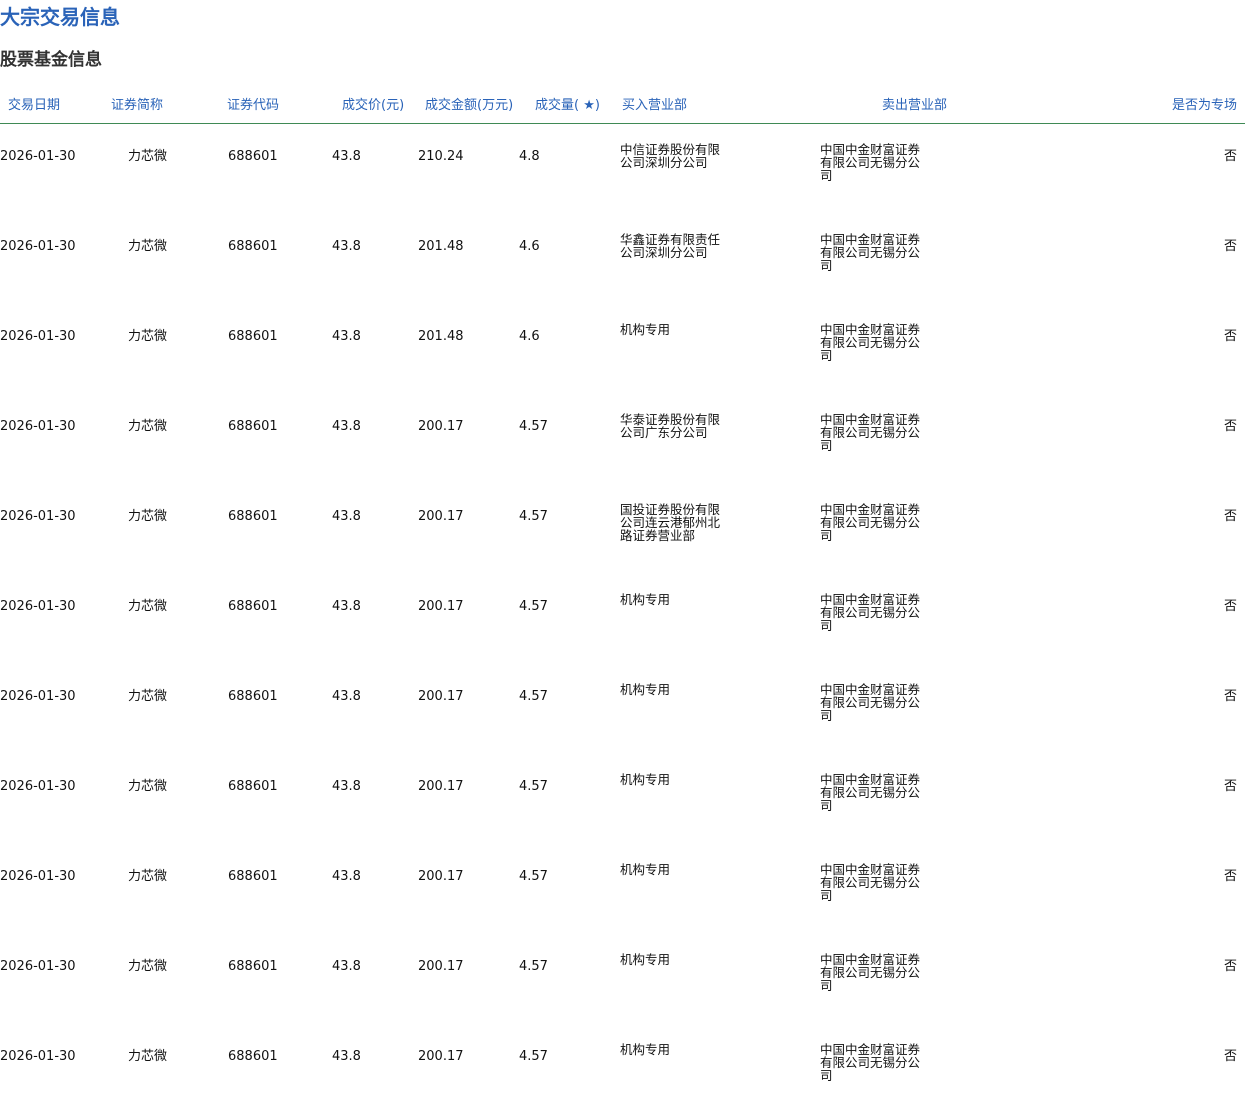 This screenshot has height=1114, width=1245. Describe the element at coordinates (914, 106) in the screenshot. I see `header-seller-branch: 卖出营业部` at that location.